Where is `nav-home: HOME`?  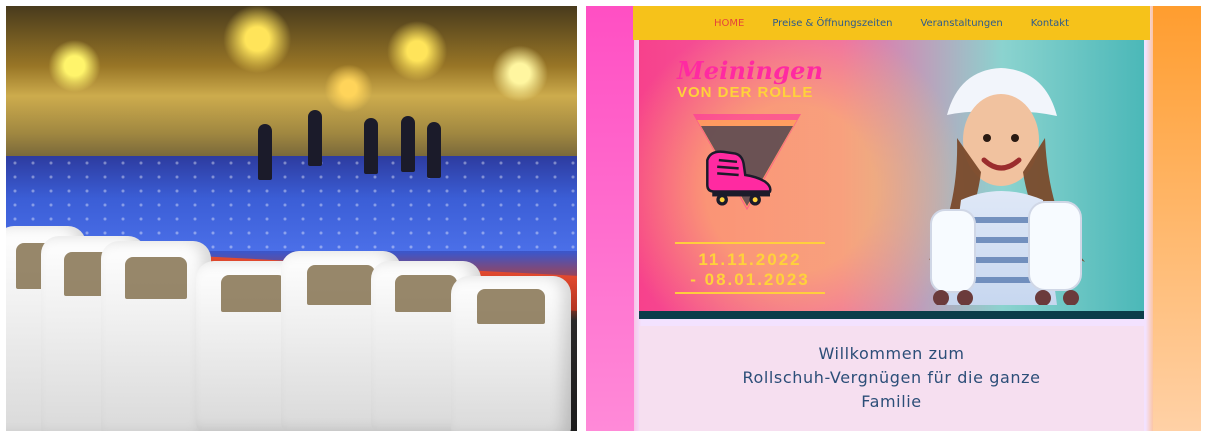
nav-home: HOME is located at coordinates (729, 23).